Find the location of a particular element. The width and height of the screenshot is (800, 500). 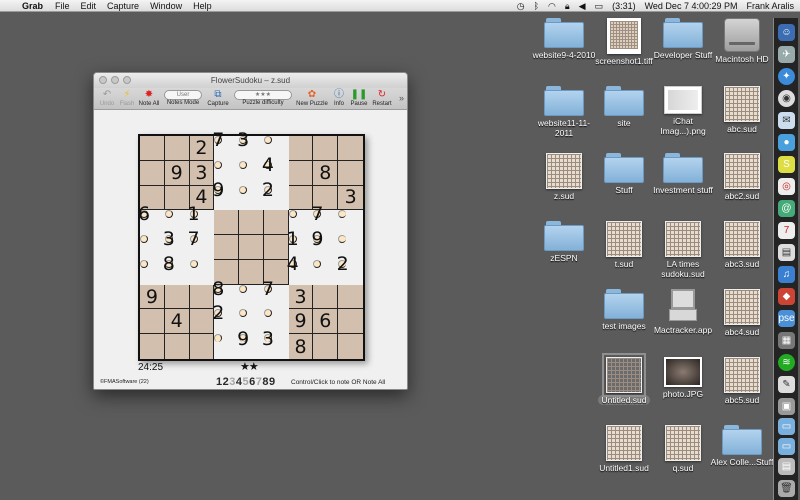

menu-help: Help is located at coordinates (202, 6).